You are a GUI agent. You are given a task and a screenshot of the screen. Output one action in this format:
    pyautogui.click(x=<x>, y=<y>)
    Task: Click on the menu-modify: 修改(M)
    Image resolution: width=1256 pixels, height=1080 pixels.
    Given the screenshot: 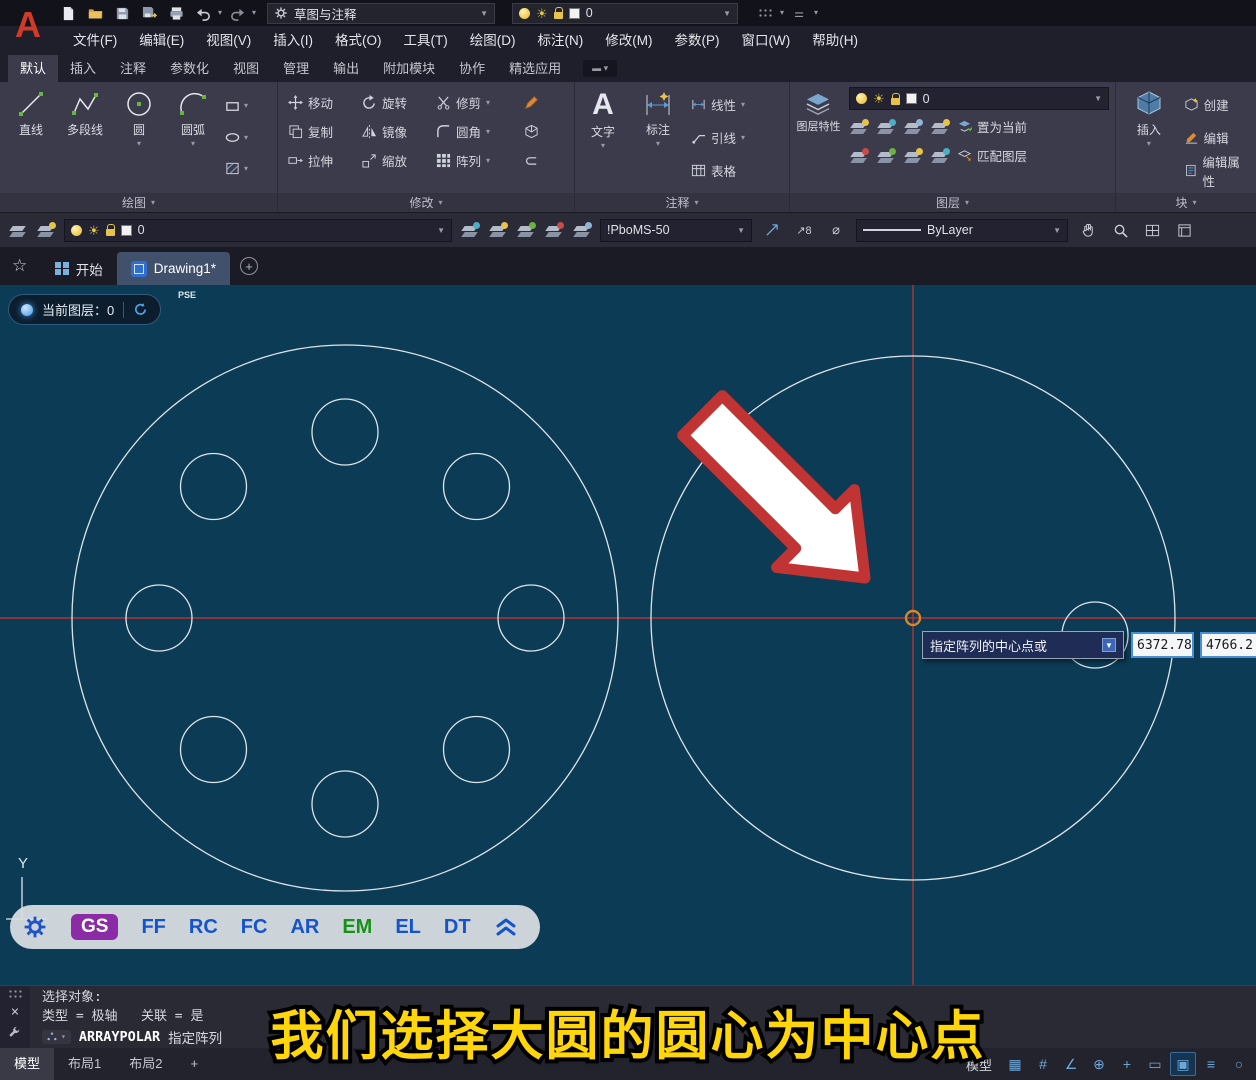 What is the action you would take?
    pyautogui.click(x=628, y=40)
    